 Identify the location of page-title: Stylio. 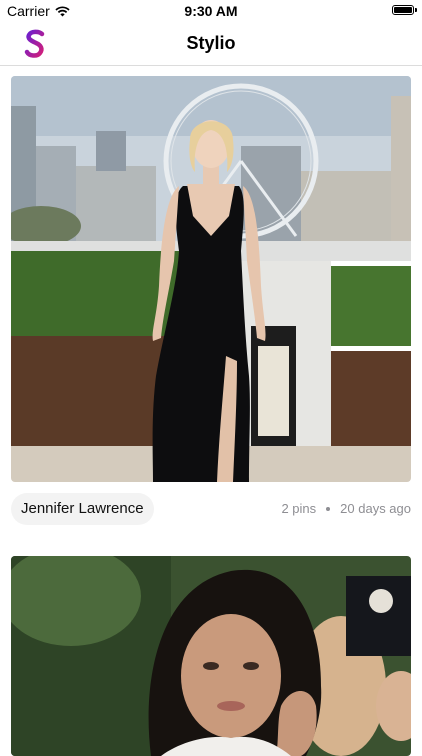
(211, 43).